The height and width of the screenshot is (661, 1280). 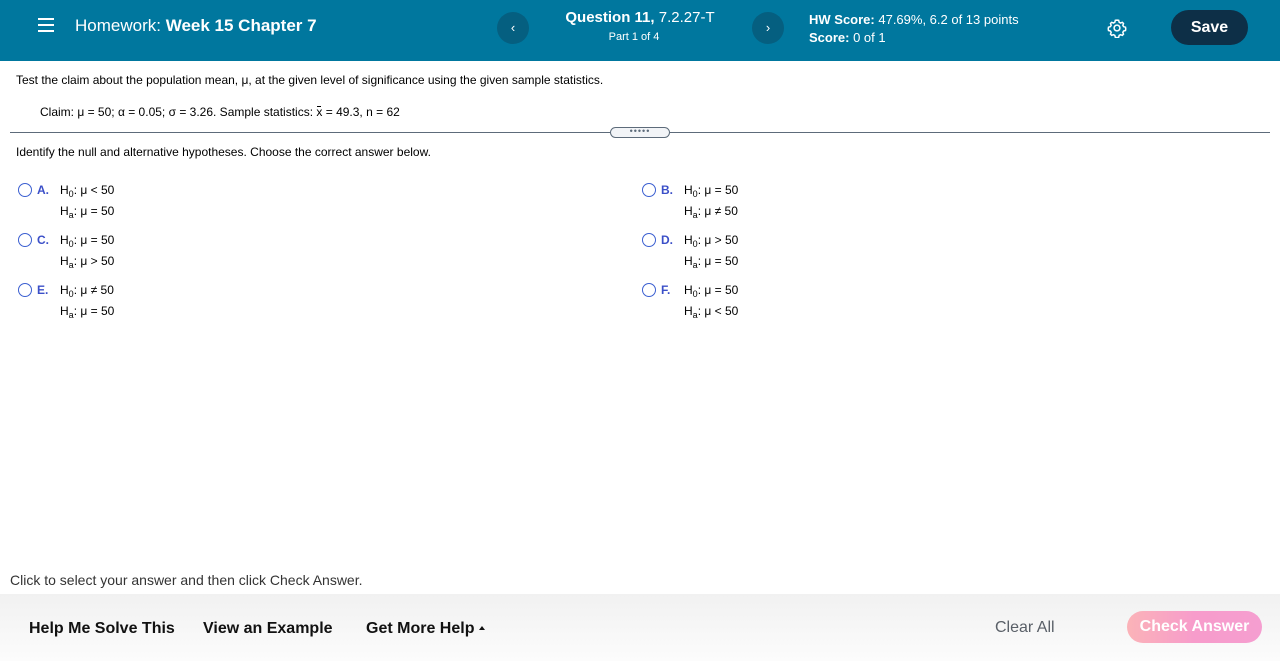 I want to click on null-hypothesis: H0: μ ≠ 50, so click(x=87, y=291).